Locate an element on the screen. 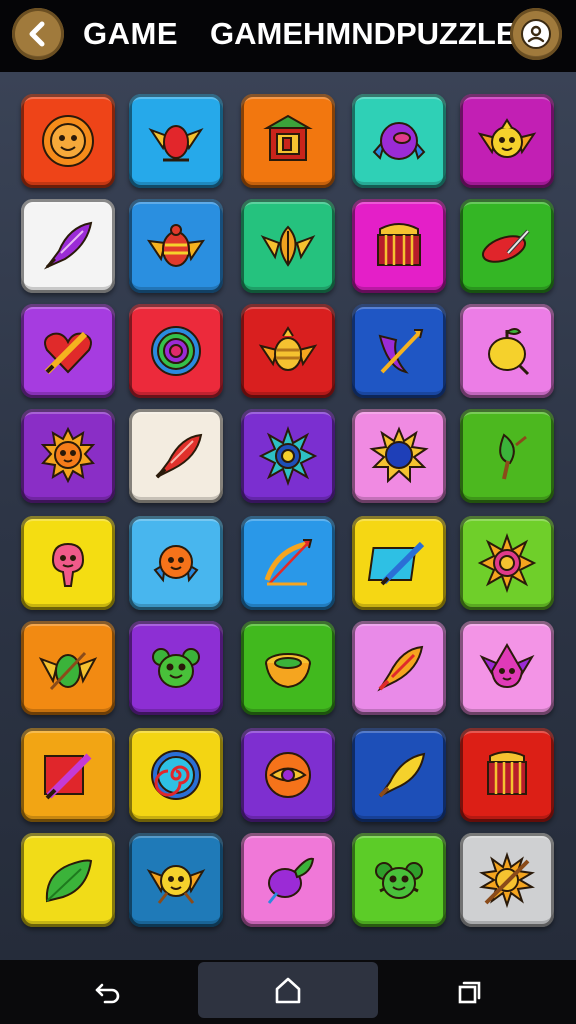  game-title-right: GAMEHMNDPUZZLE is located at coordinates (363, 33).